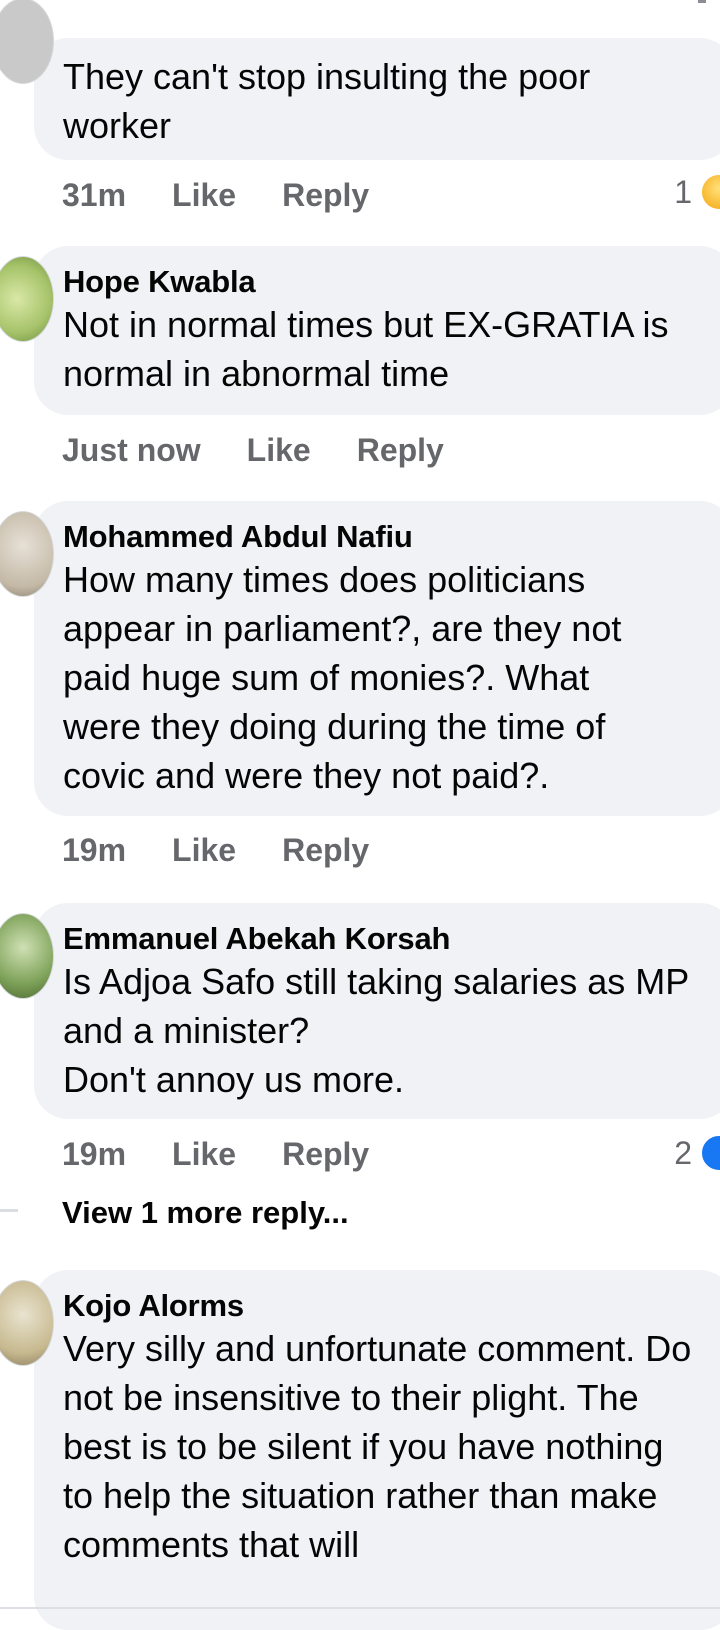  Describe the element at coordinates (683, 1152) in the screenshot. I see `reaction-count: 2` at that location.